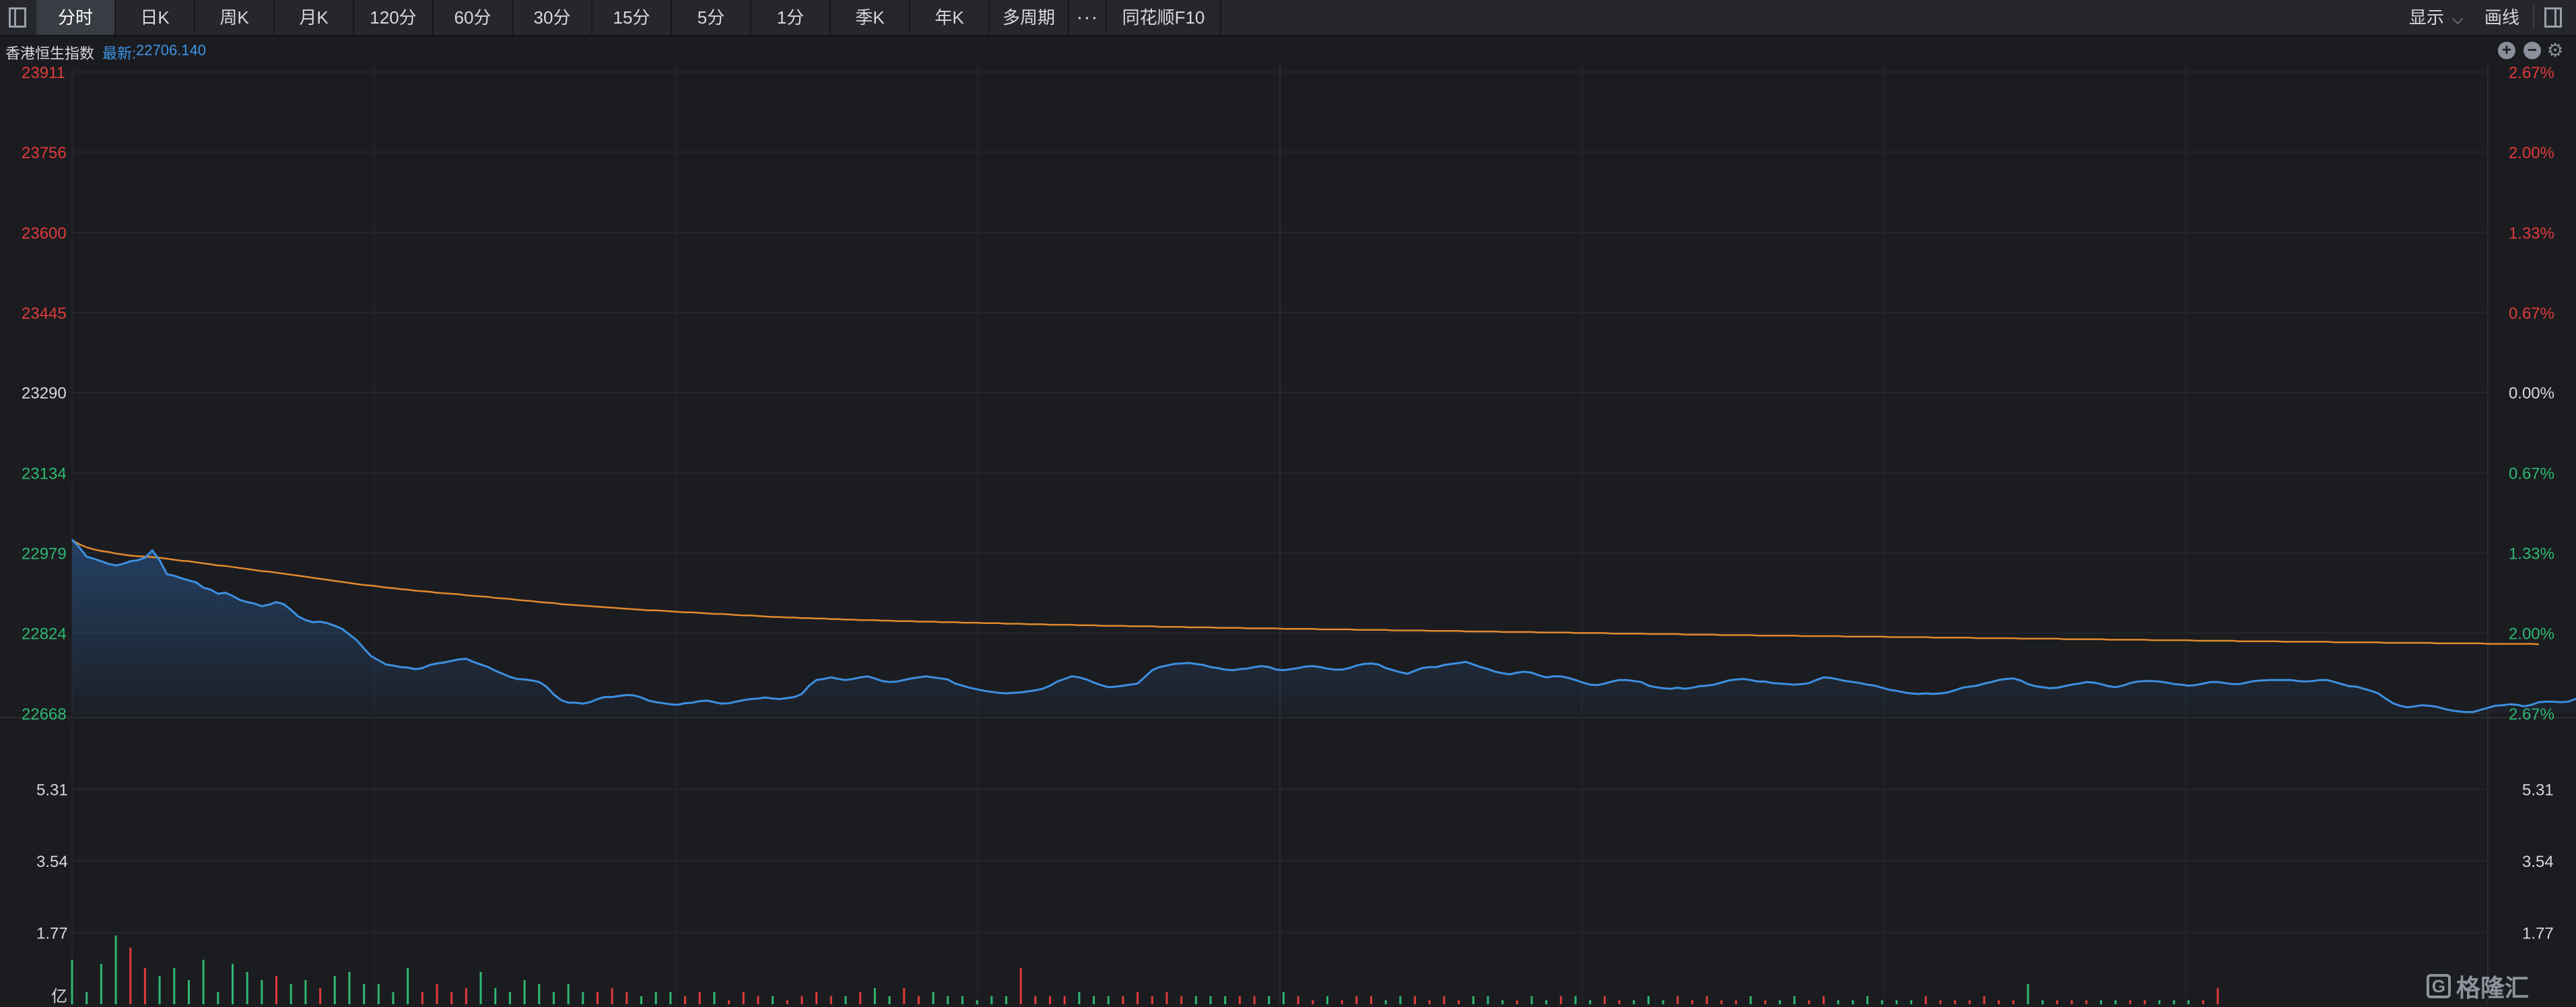  I want to click on percent-tick-label: 1.33%, so click(2531, 554).